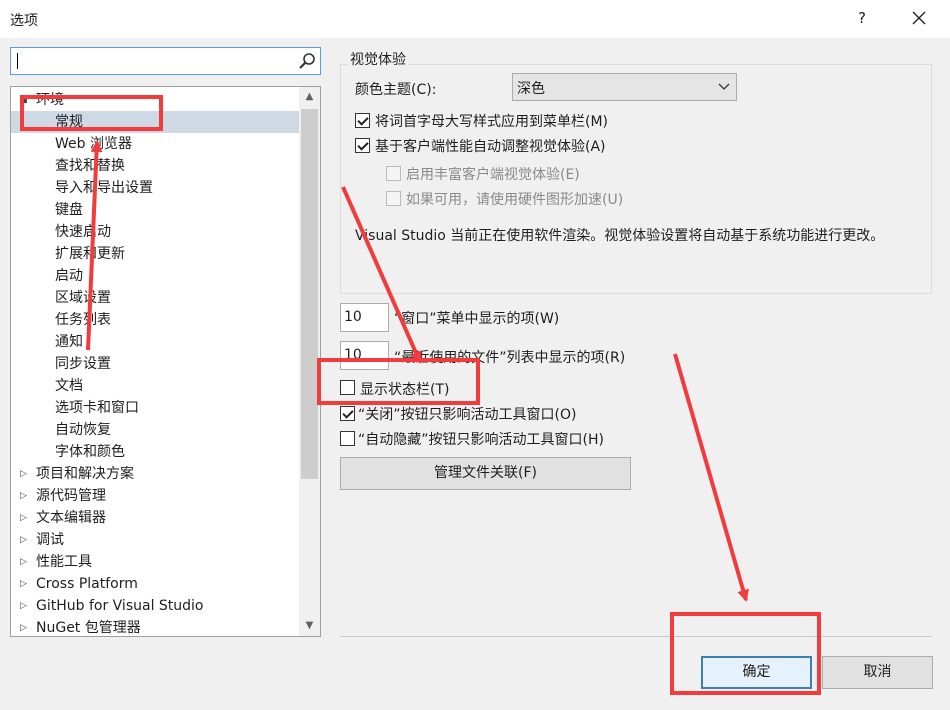 This screenshot has width=950, height=710. What do you see at coordinates (711, 477) in the screenshot?
I see `annotation-arrow-ok` at bounding box center [711, 477].